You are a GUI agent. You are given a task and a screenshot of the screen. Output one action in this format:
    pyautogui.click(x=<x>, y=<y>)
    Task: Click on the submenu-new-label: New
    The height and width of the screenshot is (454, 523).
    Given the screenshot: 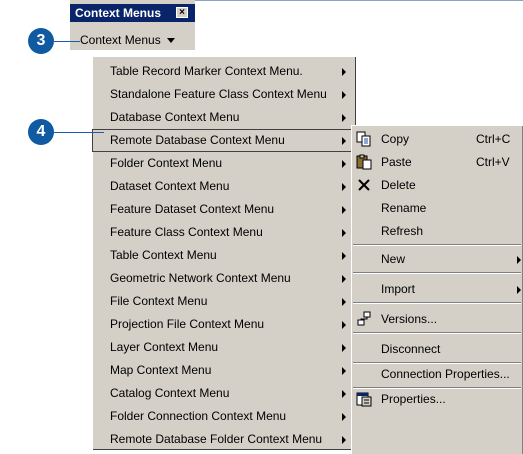 What is the action you would take?
    pyautogui.click(x=393, y=259)
    